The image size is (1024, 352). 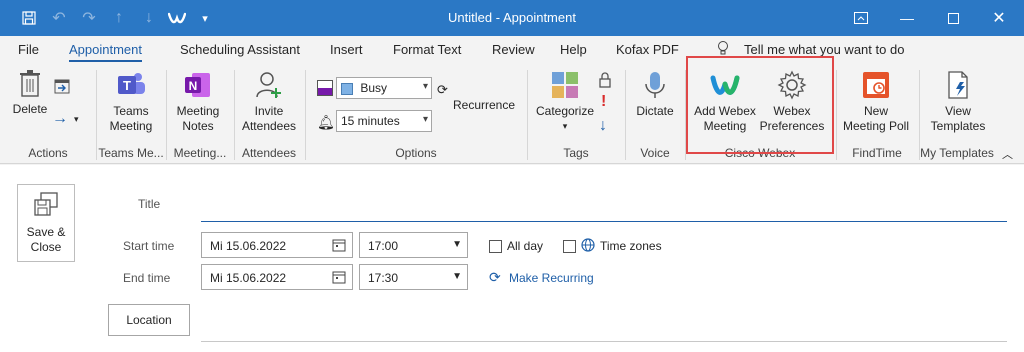 I want to click on tab-scheduling-assistant: Scheduling Assistant, so click(x=240, y=49).